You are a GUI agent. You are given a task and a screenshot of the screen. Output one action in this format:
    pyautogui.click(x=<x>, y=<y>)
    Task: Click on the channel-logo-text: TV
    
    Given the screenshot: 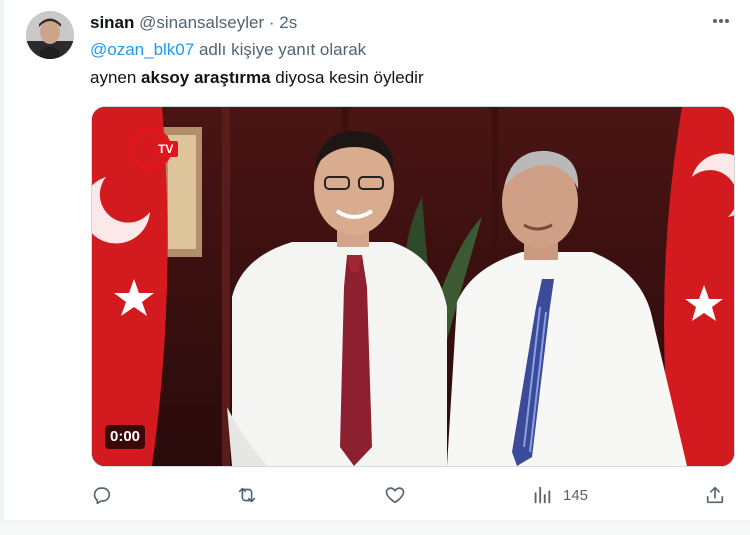 What is the action you would take?
    pyautogui.click(x=166, y=149)
    